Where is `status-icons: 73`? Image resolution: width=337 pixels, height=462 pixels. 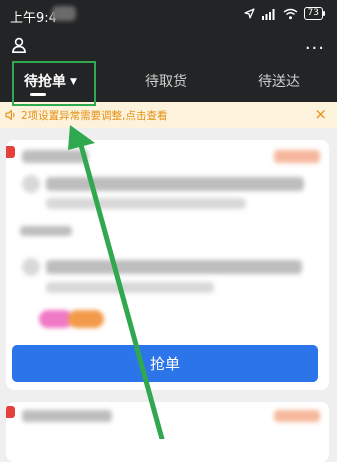
status-icons: 73 is located at coordinates (284, 13).